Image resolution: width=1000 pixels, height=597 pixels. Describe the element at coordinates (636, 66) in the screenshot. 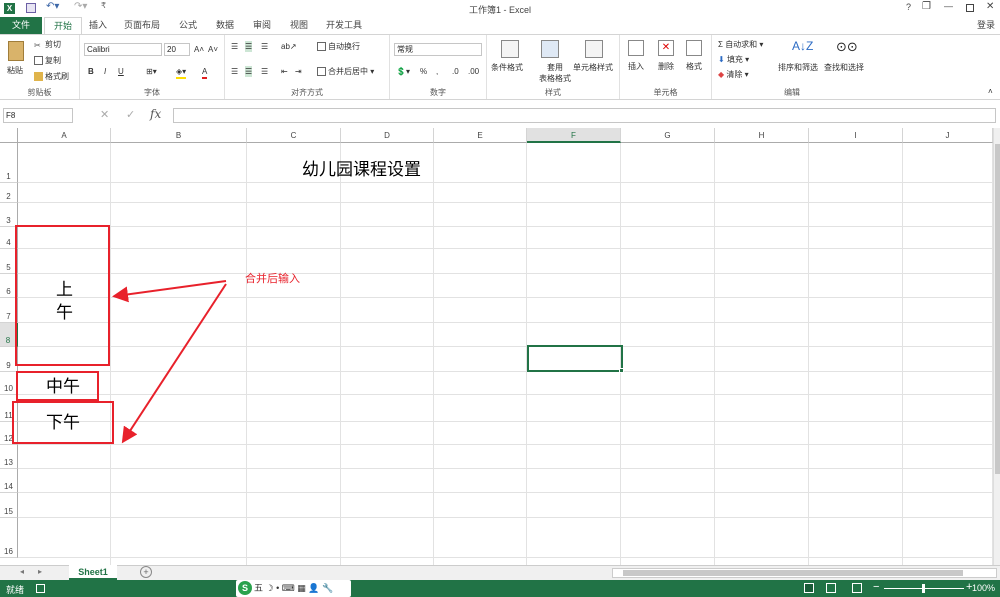

I see `insert-cells-button: 插入` at that location.